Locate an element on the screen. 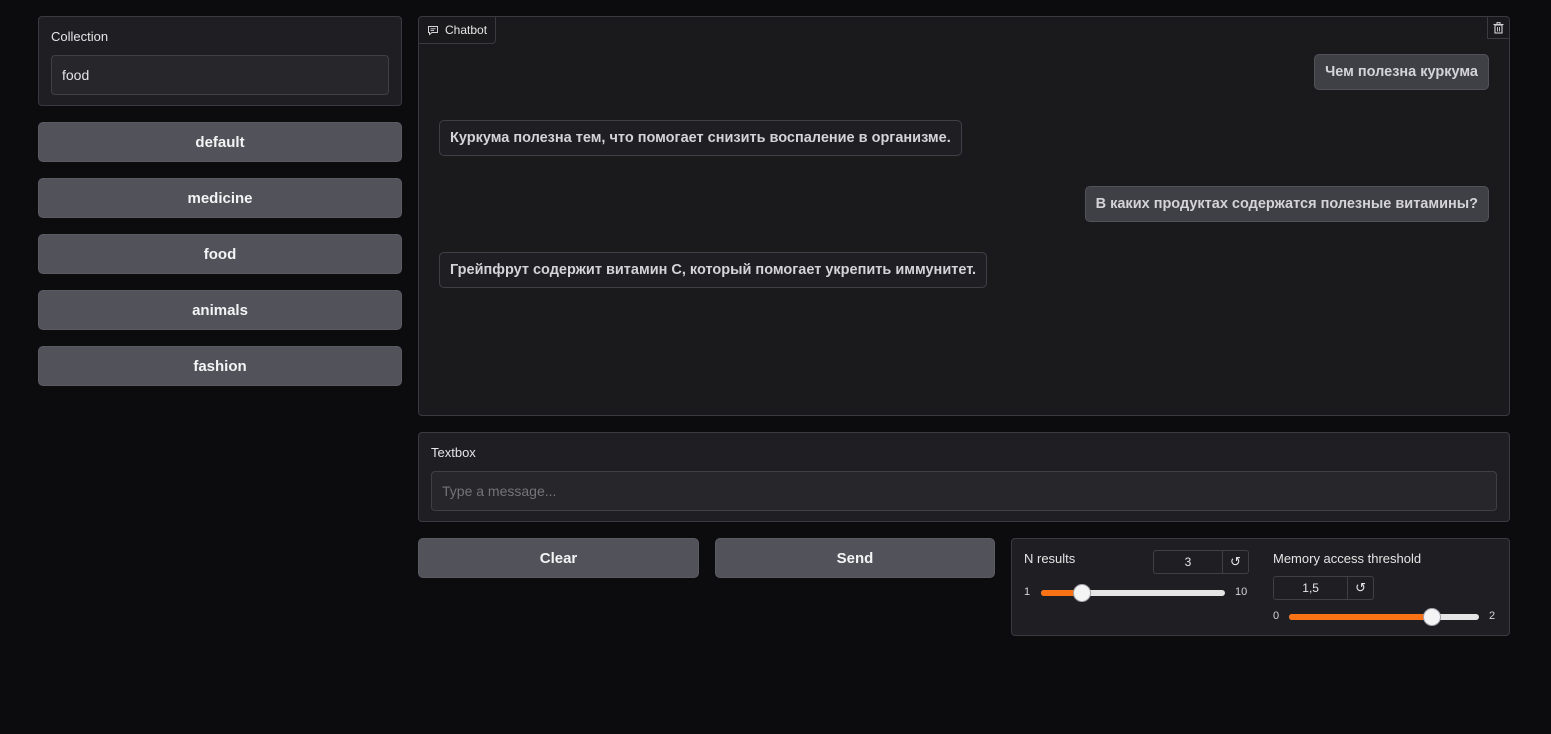 The height and width of the screenshot is (734, 1551). memory-threshold-max: 2 is located at coordinates (1492, 616).